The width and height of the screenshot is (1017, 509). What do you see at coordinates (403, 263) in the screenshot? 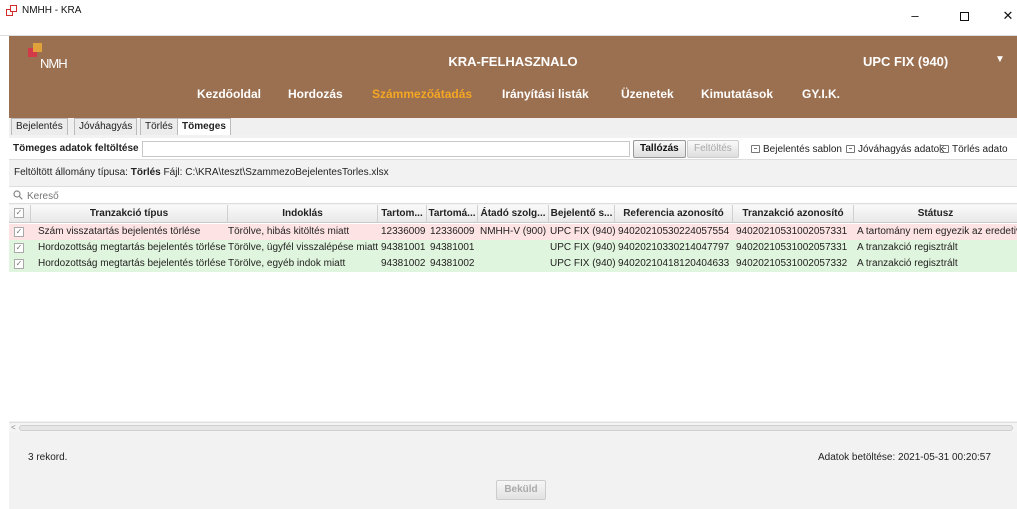
I see `cell-tartomany-kezdet: 94381002` at bounding box center [403, 263].